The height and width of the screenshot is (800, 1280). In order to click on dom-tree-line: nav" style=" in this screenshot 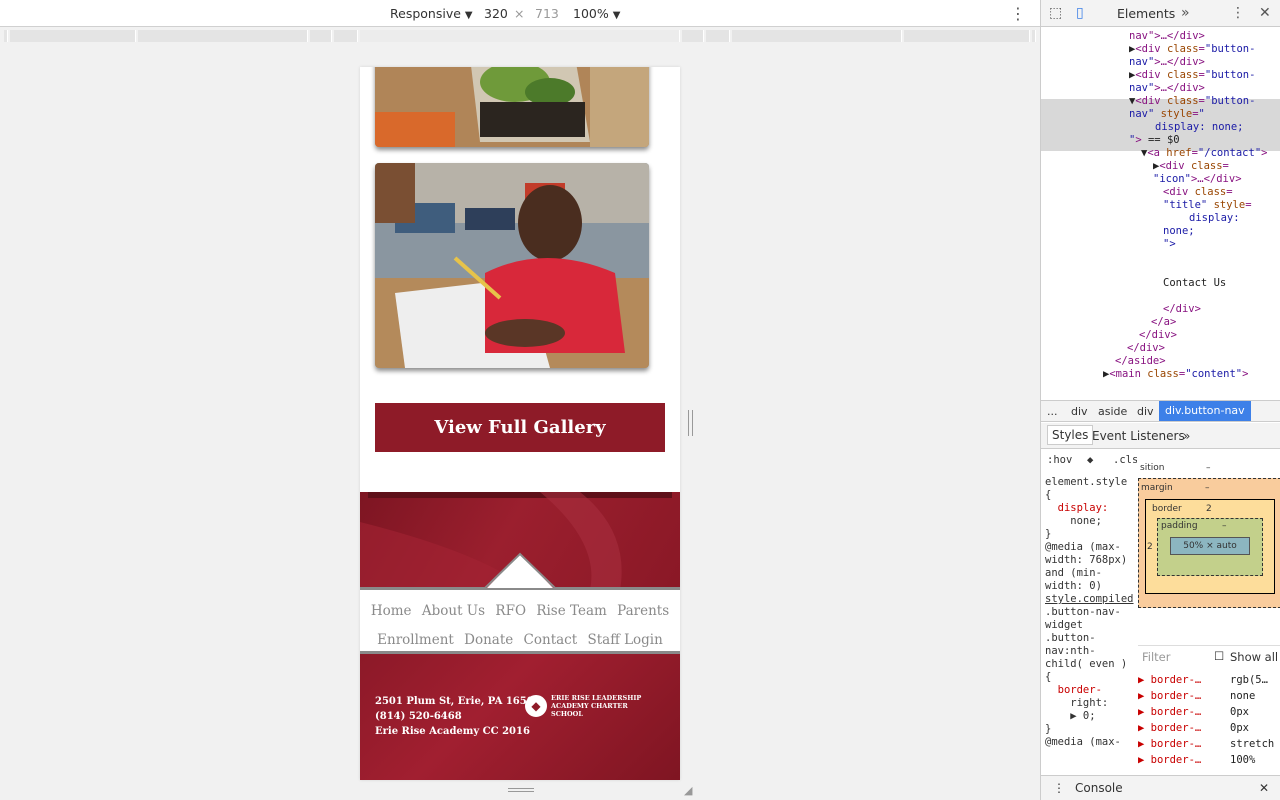, I will do `click(1167, 114)`.